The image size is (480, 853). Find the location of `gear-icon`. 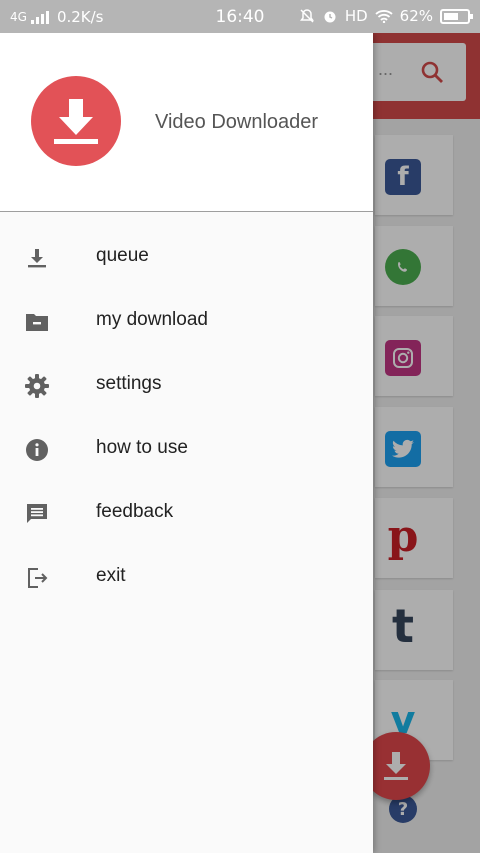

gear-icon is located at coordinates (37, 386).